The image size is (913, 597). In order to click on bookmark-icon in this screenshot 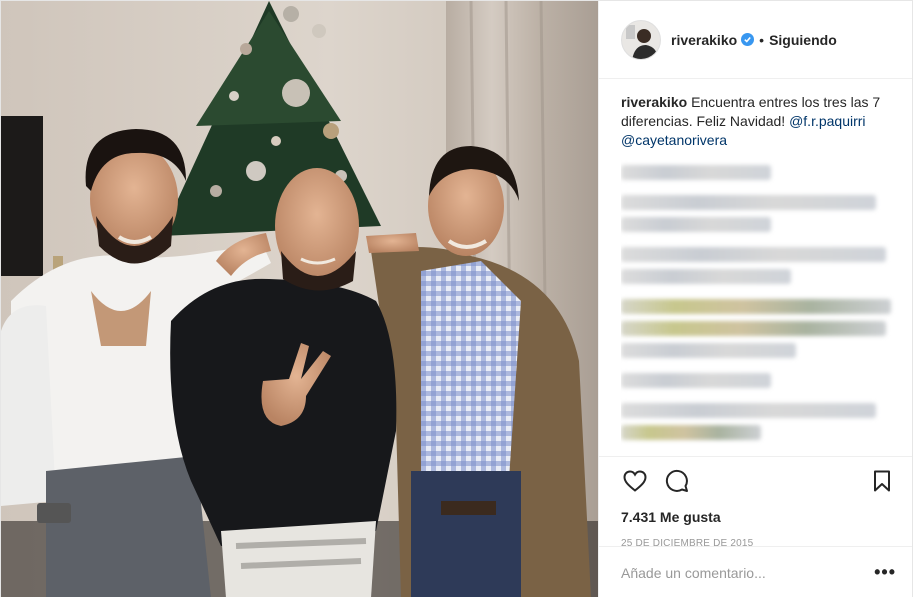, I will do `click(882, 481)`.